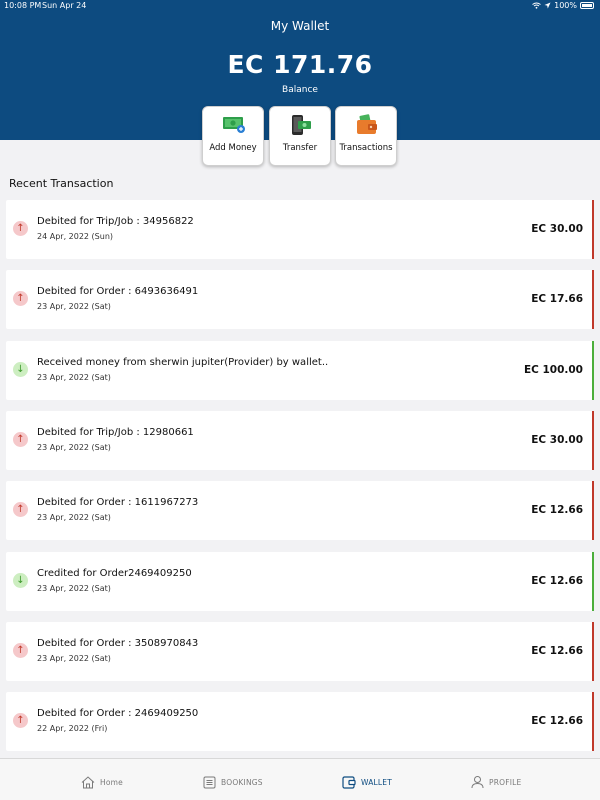  Describe the element at coordinates (209, 782) in the screenshot. I see `bookings-icon` at that location.